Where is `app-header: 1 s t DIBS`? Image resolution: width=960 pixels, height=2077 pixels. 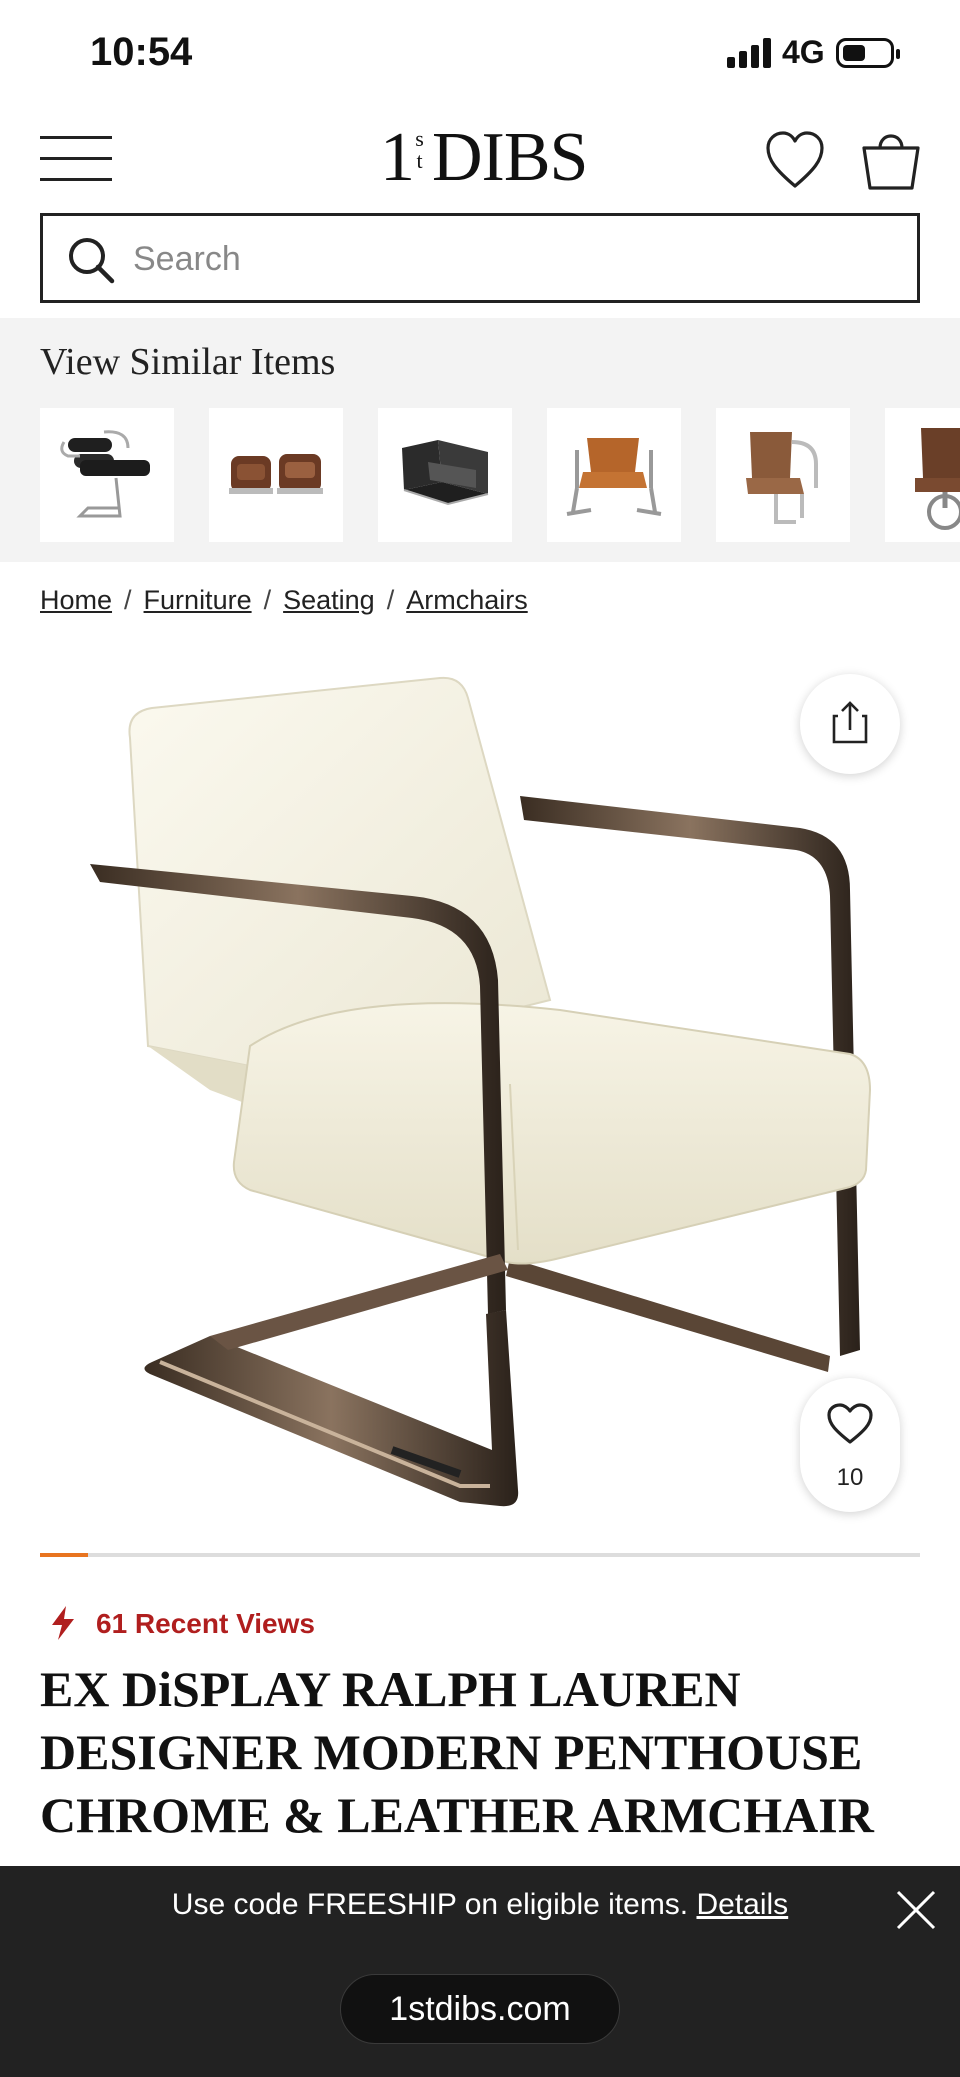
app-header: 1 s t DIBS is located at coordinates (480, 160).